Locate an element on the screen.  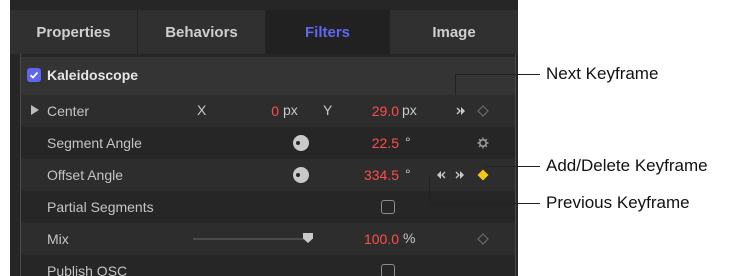
segment-angle-unit: ° is located at coordinates (408, 142).